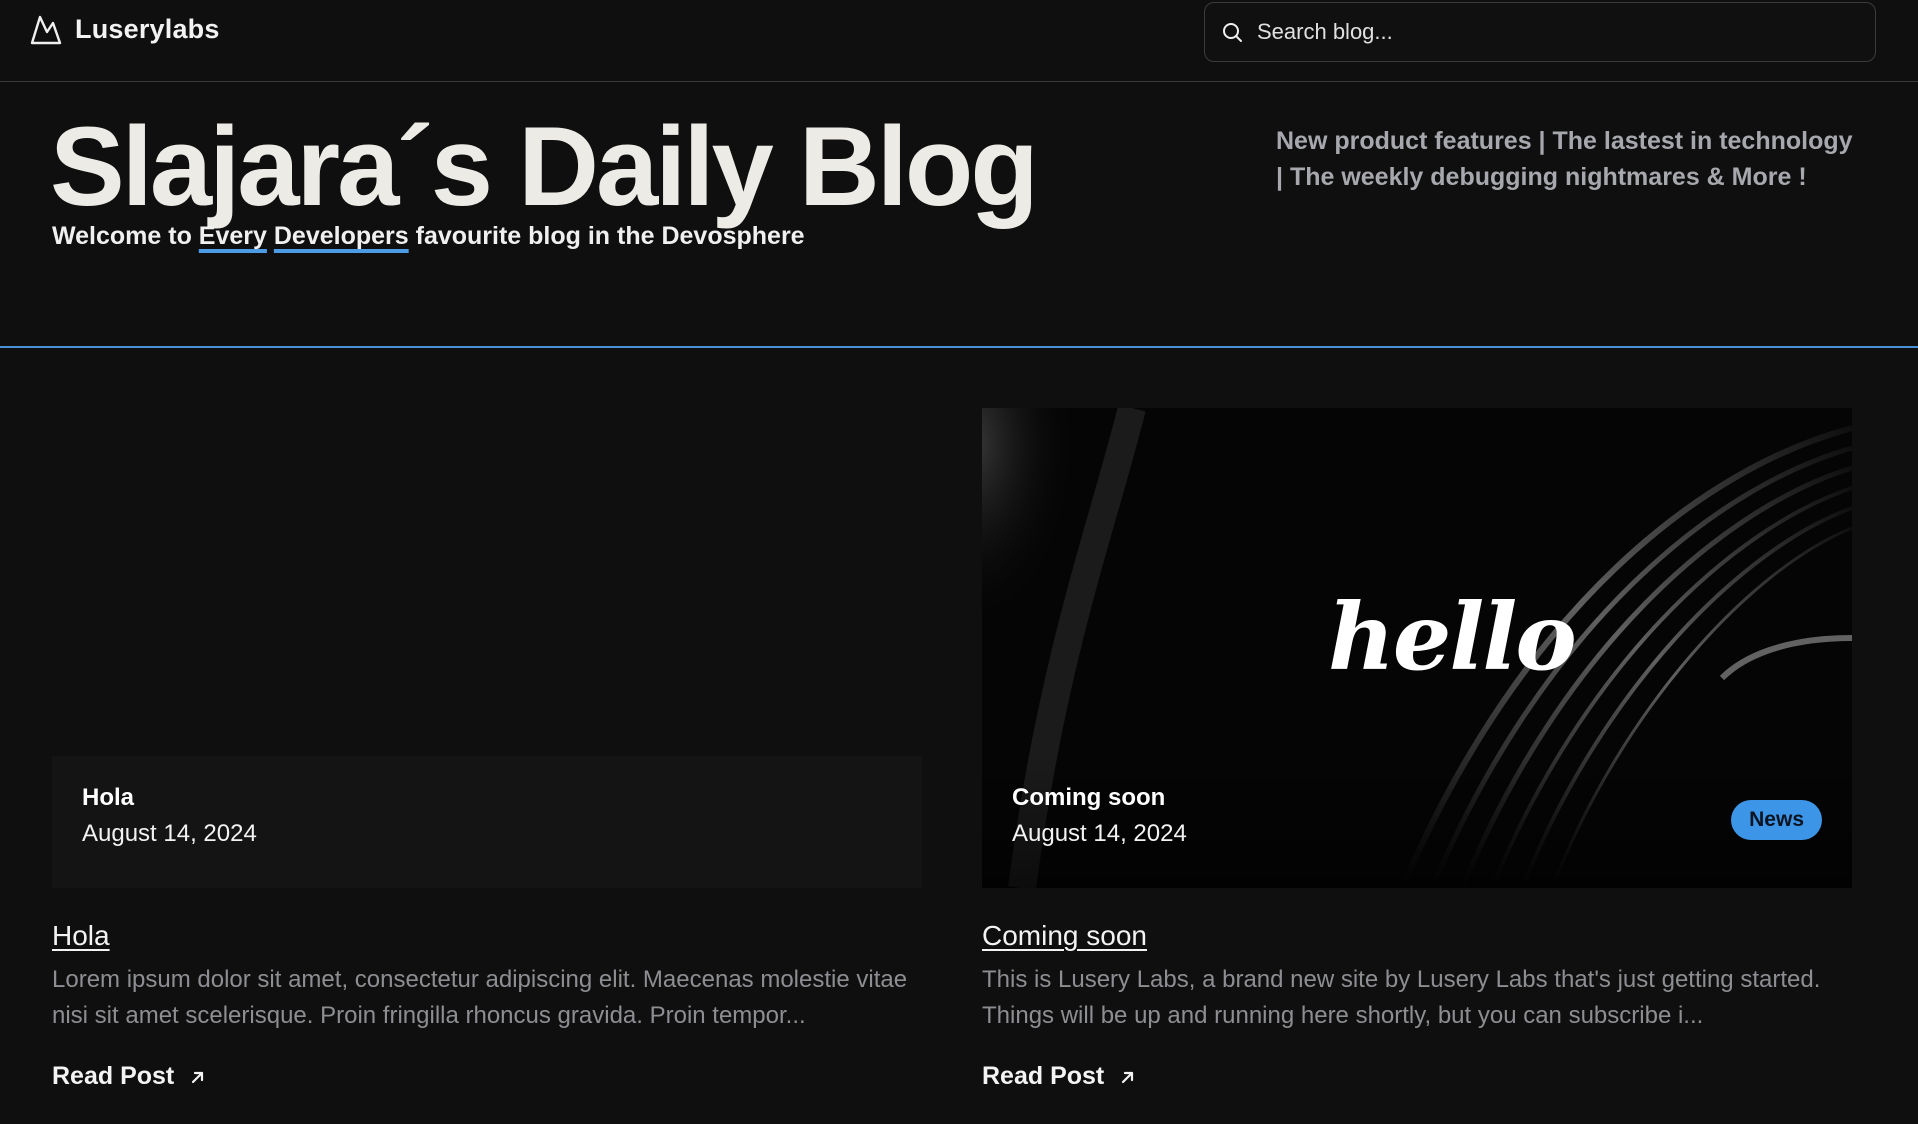 The image size is (1918, 1124). Describe the element at coordinates (1776, 820) in the screenshot. I see `category-badge: News` at that location.